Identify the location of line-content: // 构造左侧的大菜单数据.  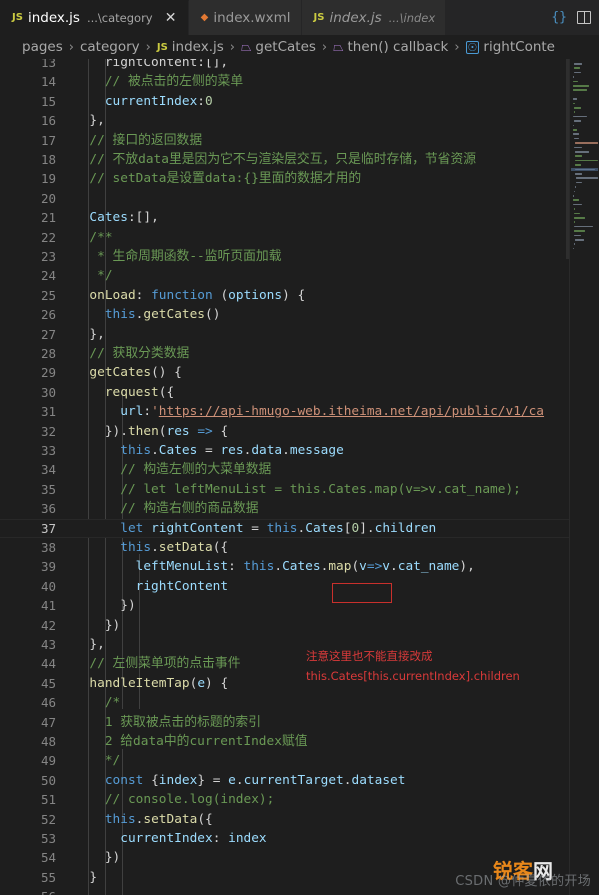
(172, 469).